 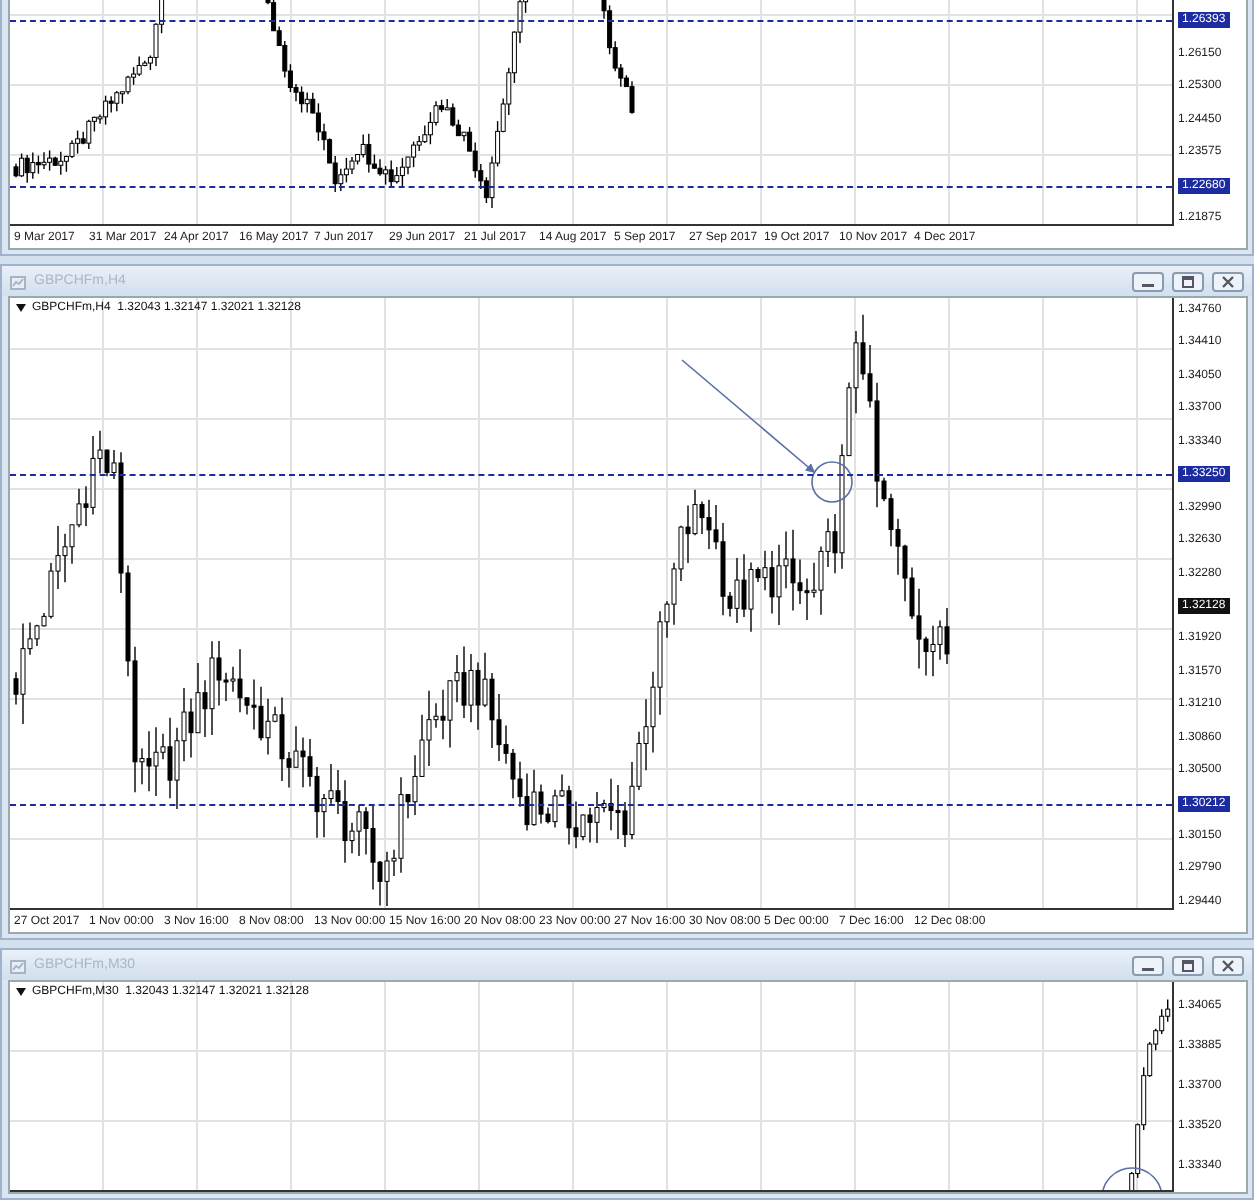 I want to click on circle-marker, so click(x=832, y=482).